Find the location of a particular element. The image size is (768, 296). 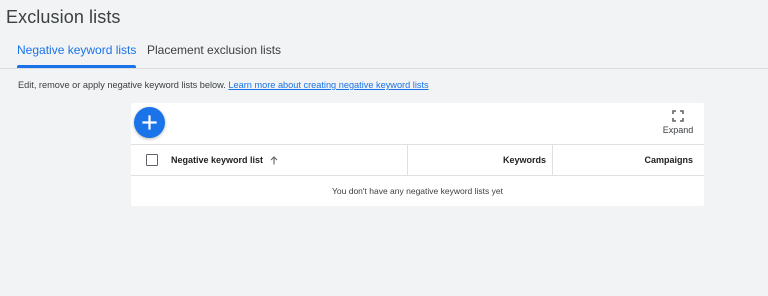

column-header-name: Negative keyword list is located at coordinates (224, 160).